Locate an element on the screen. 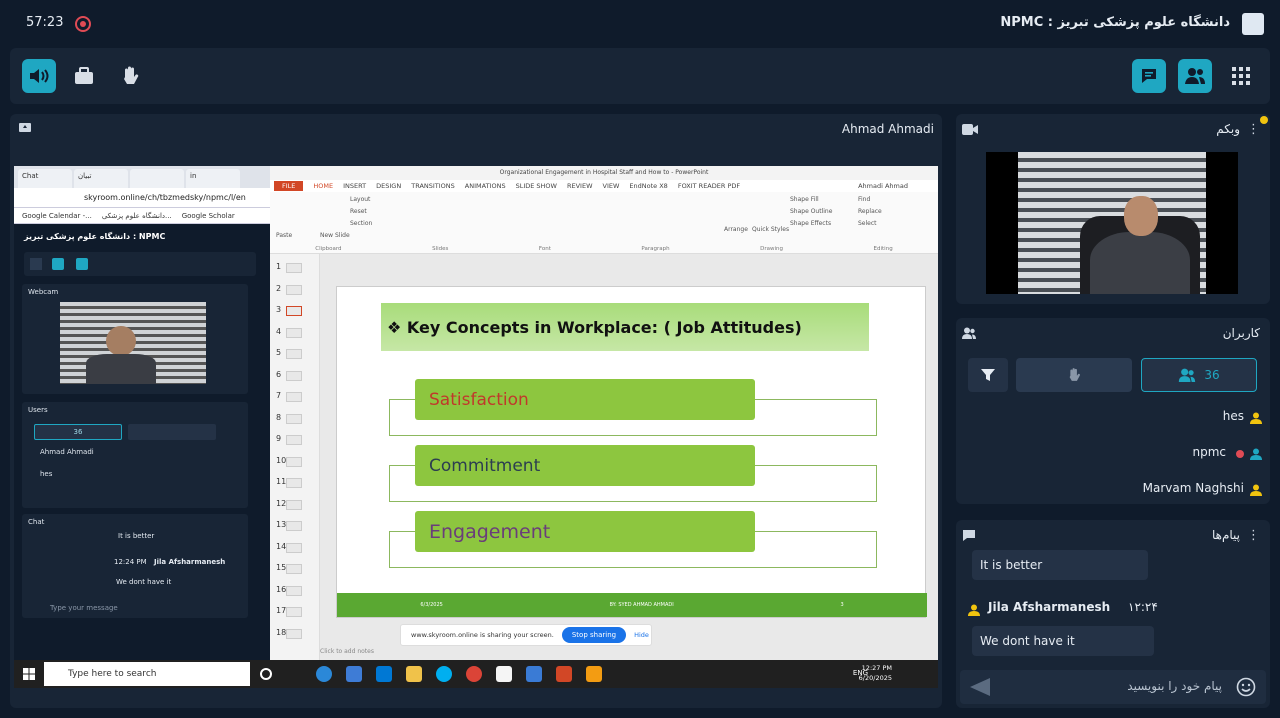 The image size is (1280, 718). ribbon-quick-styles: Quick Styles is located at coordinates (770, 229).